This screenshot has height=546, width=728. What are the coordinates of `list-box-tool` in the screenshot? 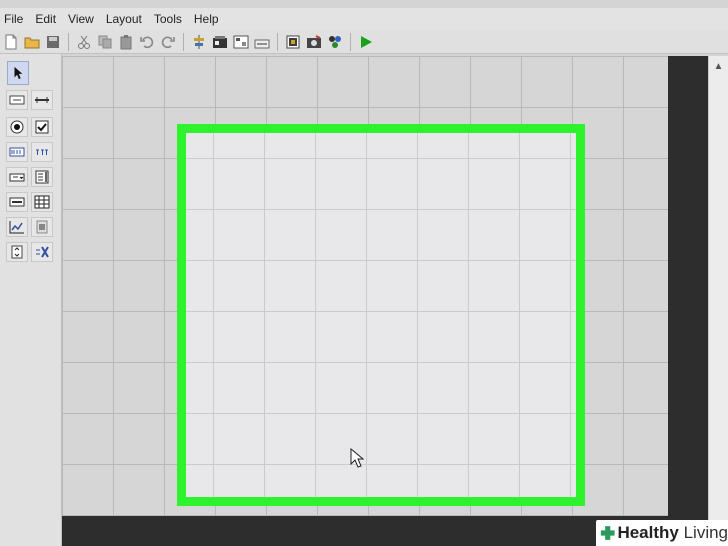 It's located at (42, 177).